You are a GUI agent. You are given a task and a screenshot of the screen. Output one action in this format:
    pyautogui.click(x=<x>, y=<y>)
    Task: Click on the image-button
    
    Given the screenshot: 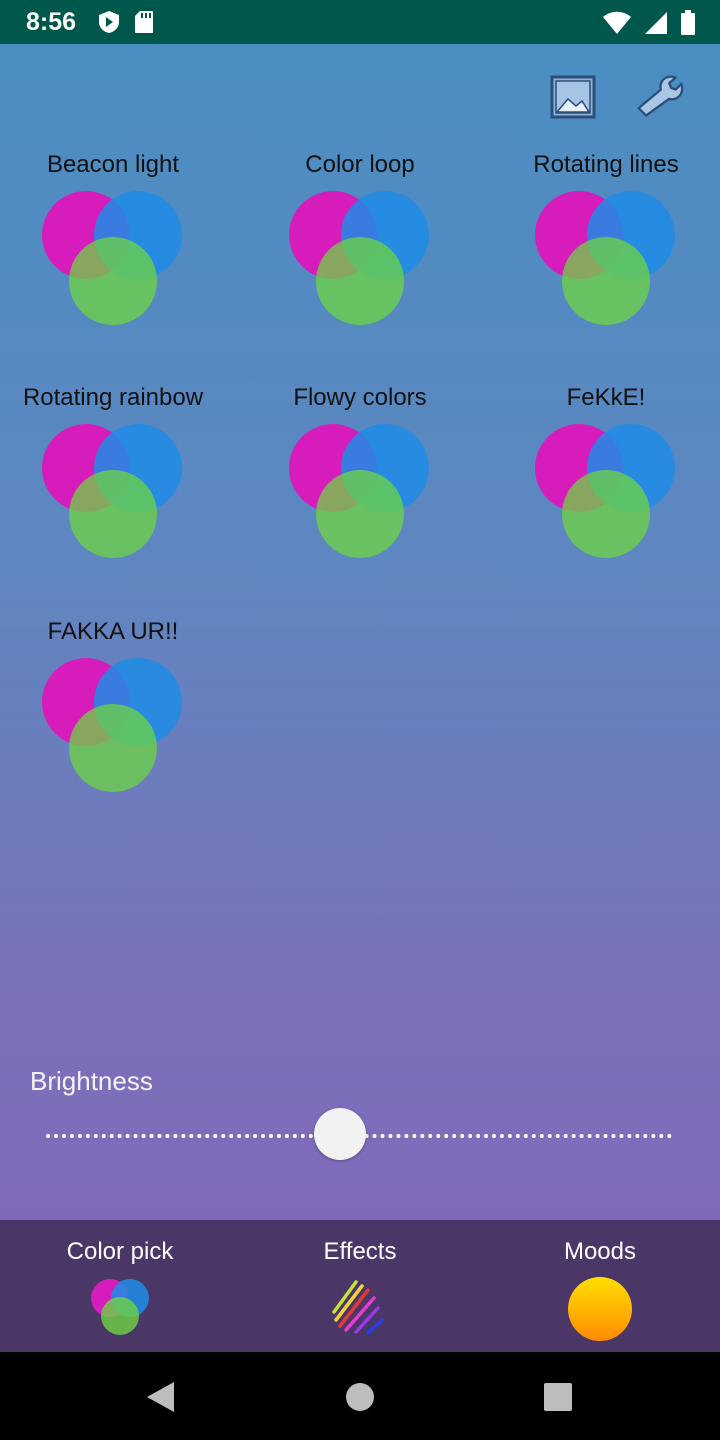 What is the action you would take?
    pyautogui.click(x=573, y=97)
    